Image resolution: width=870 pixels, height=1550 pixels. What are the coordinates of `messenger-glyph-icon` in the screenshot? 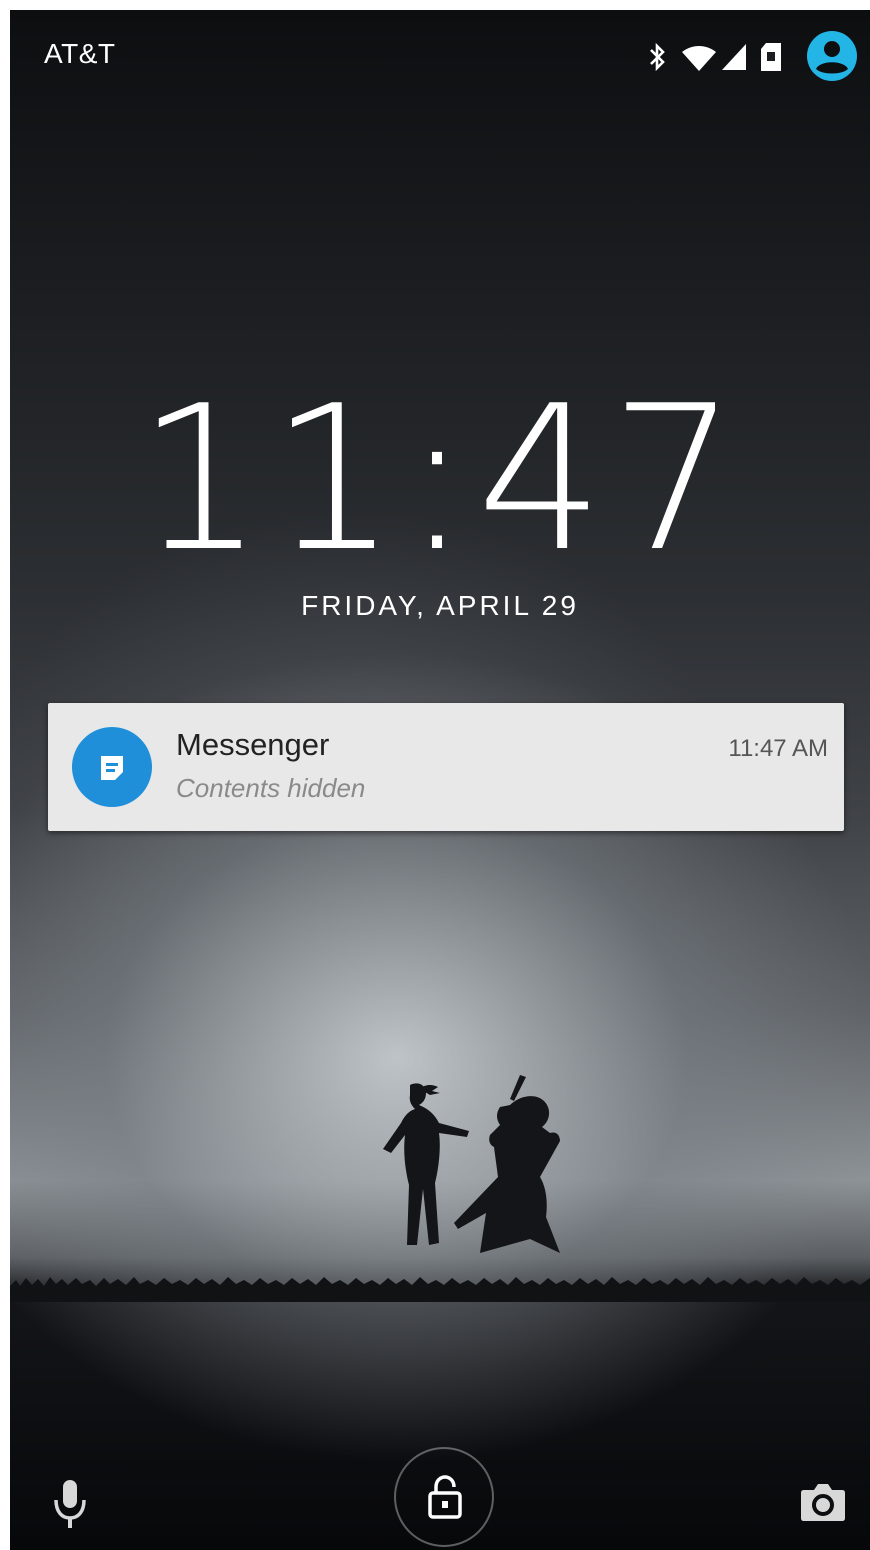 It's located at (112, 768).